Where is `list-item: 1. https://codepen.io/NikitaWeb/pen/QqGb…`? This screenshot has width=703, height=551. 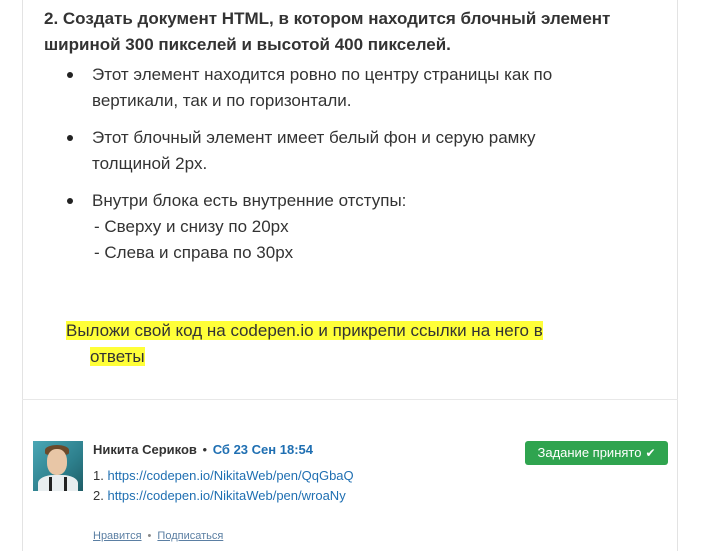
list-item: 1. https://codepen.io/NikitaWeb/pen/QqGb… is located at coordinates (223, 476).